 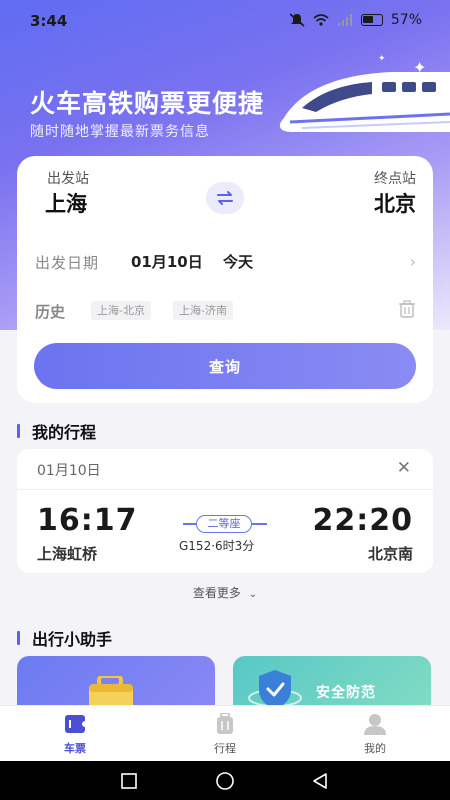 What do you see at coordinates (225, 723) in the screenshot?
I see `luggage-icon` at bounding box center [225, 723].